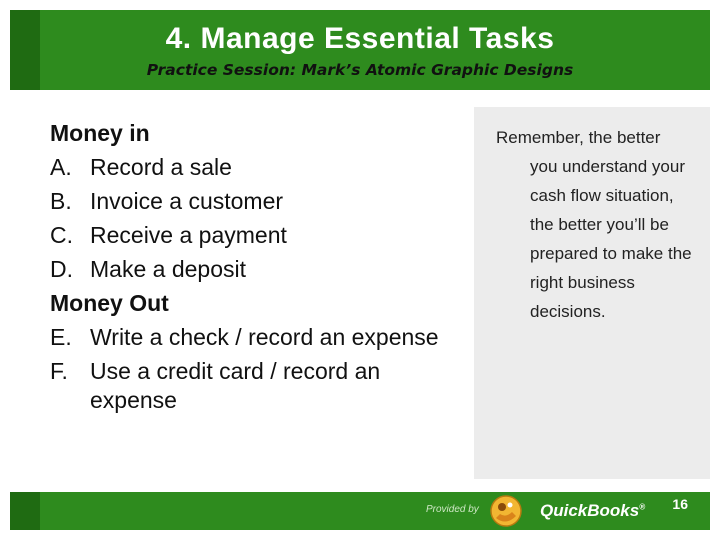 Image resolution: width=720 pixels, height=540 pixels. What do you see at coordinates (260, 167) in the screenshot?
I see `list-item: A. Record a sale` at bounding box center [260, 167].